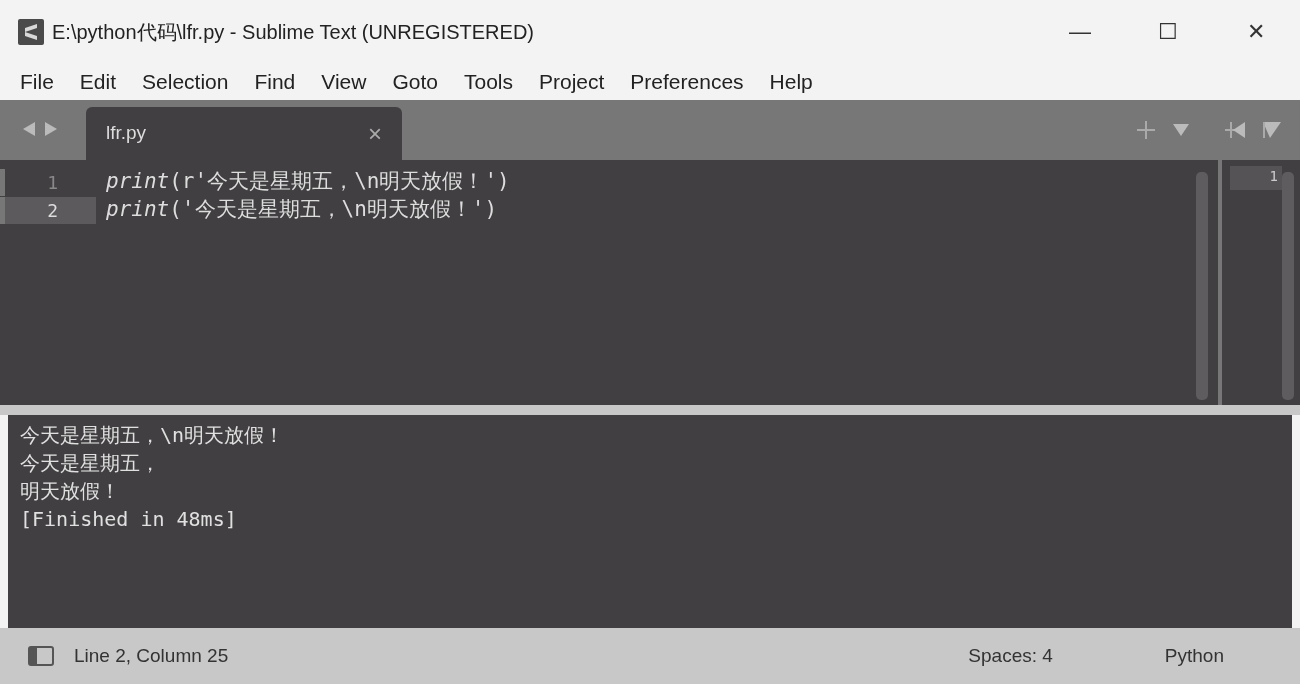 The image size is (1300, 684). I want to click on menu-item: File, so click(37, 81).